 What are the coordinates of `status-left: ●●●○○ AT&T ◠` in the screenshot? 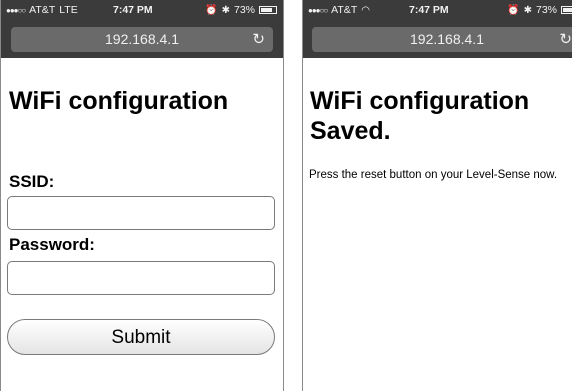 It's located at (339, 10).